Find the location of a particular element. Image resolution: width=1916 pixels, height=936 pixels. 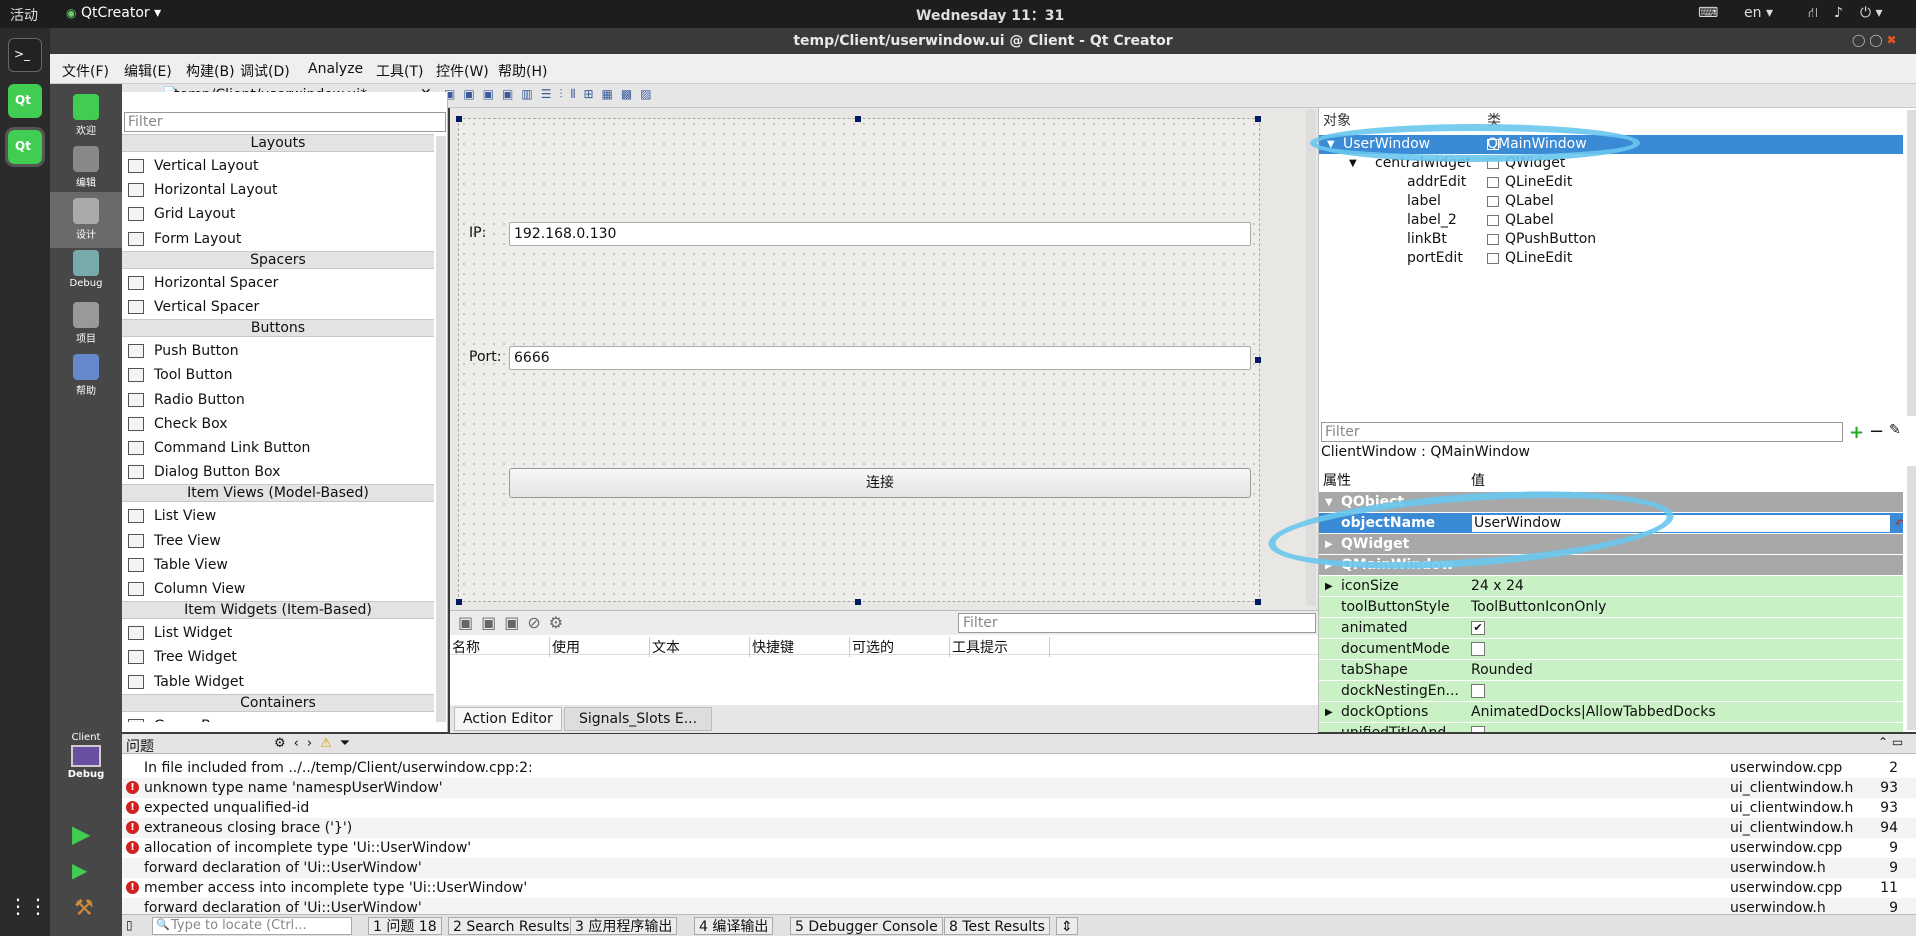

menu-1: 编辑(E) is located at coordinates (148, 71).